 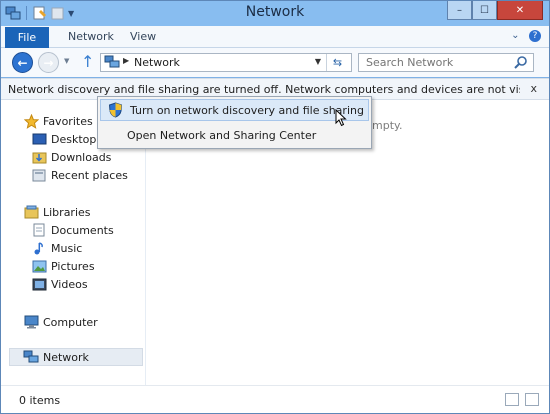 I want to click on tab-file: File, so click(x=27, y=37).